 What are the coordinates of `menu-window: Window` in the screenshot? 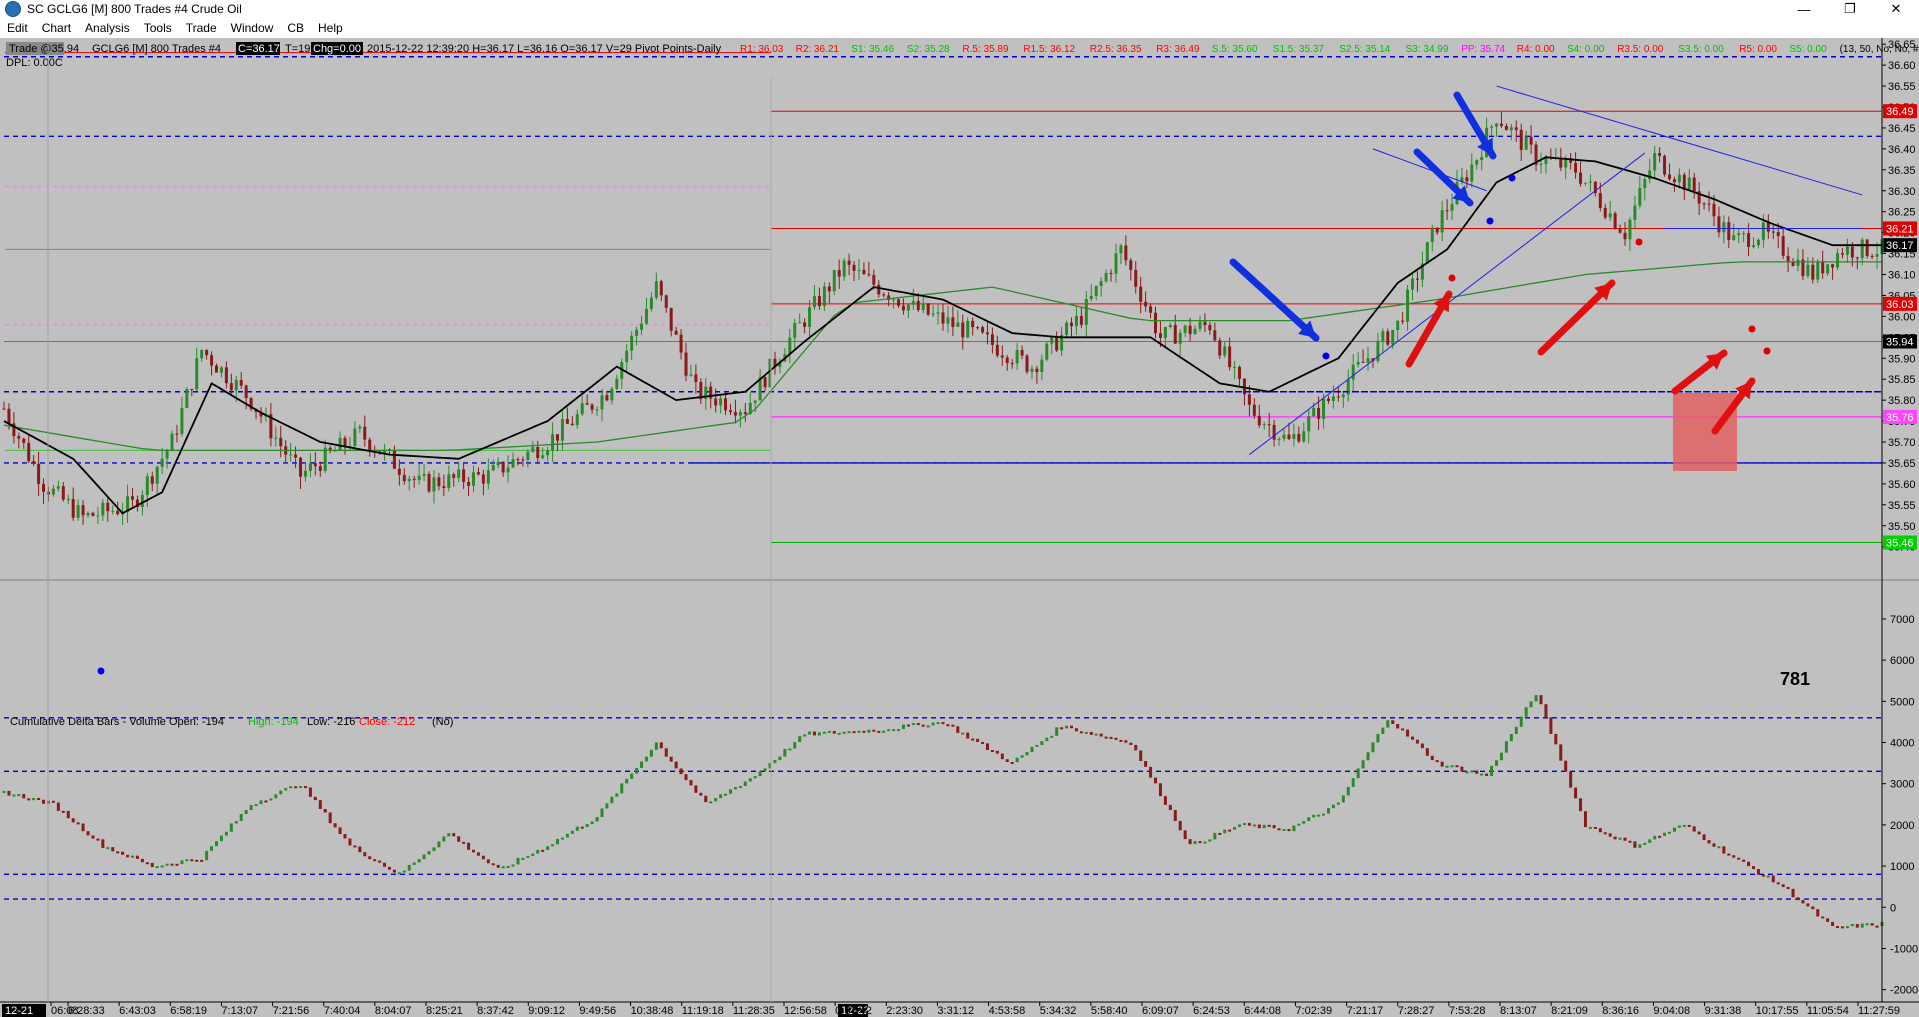 It's located at (252, 28).